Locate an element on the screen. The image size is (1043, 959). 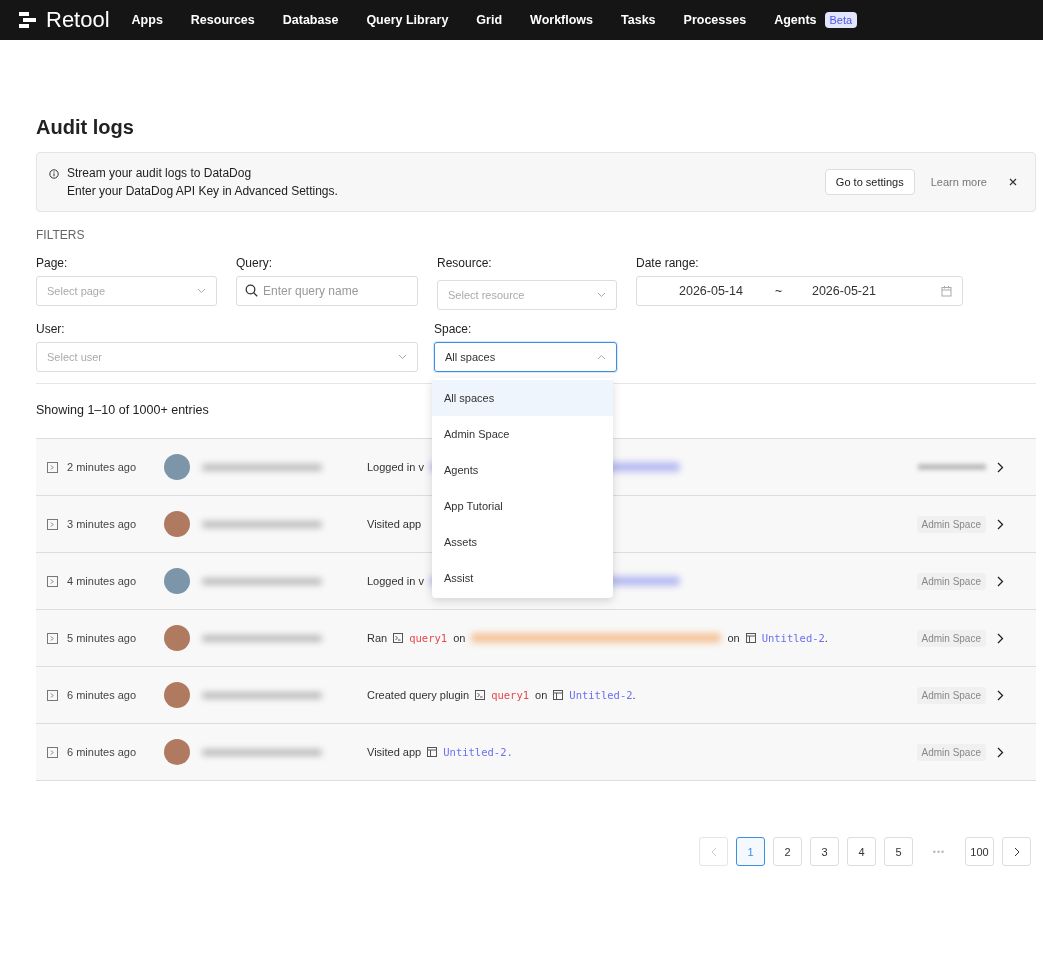
filter-label: Space: is located at coordinates (453, 329).